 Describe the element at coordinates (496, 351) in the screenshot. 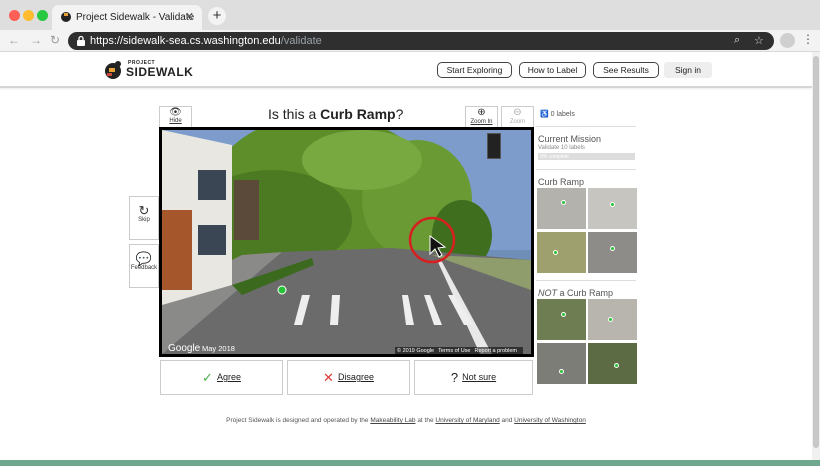

I see `report-problem-link: Report a problem` at that location.